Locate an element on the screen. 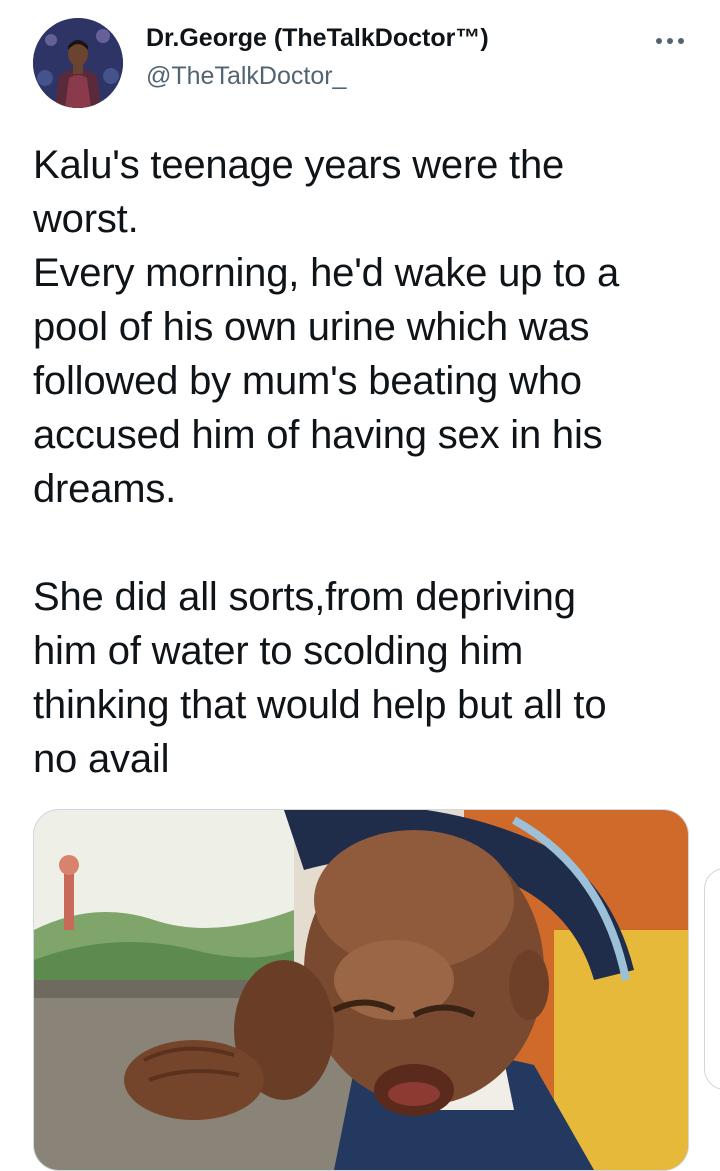  tweet-line: him of water to scolding him is located at coordinates (278, 651).